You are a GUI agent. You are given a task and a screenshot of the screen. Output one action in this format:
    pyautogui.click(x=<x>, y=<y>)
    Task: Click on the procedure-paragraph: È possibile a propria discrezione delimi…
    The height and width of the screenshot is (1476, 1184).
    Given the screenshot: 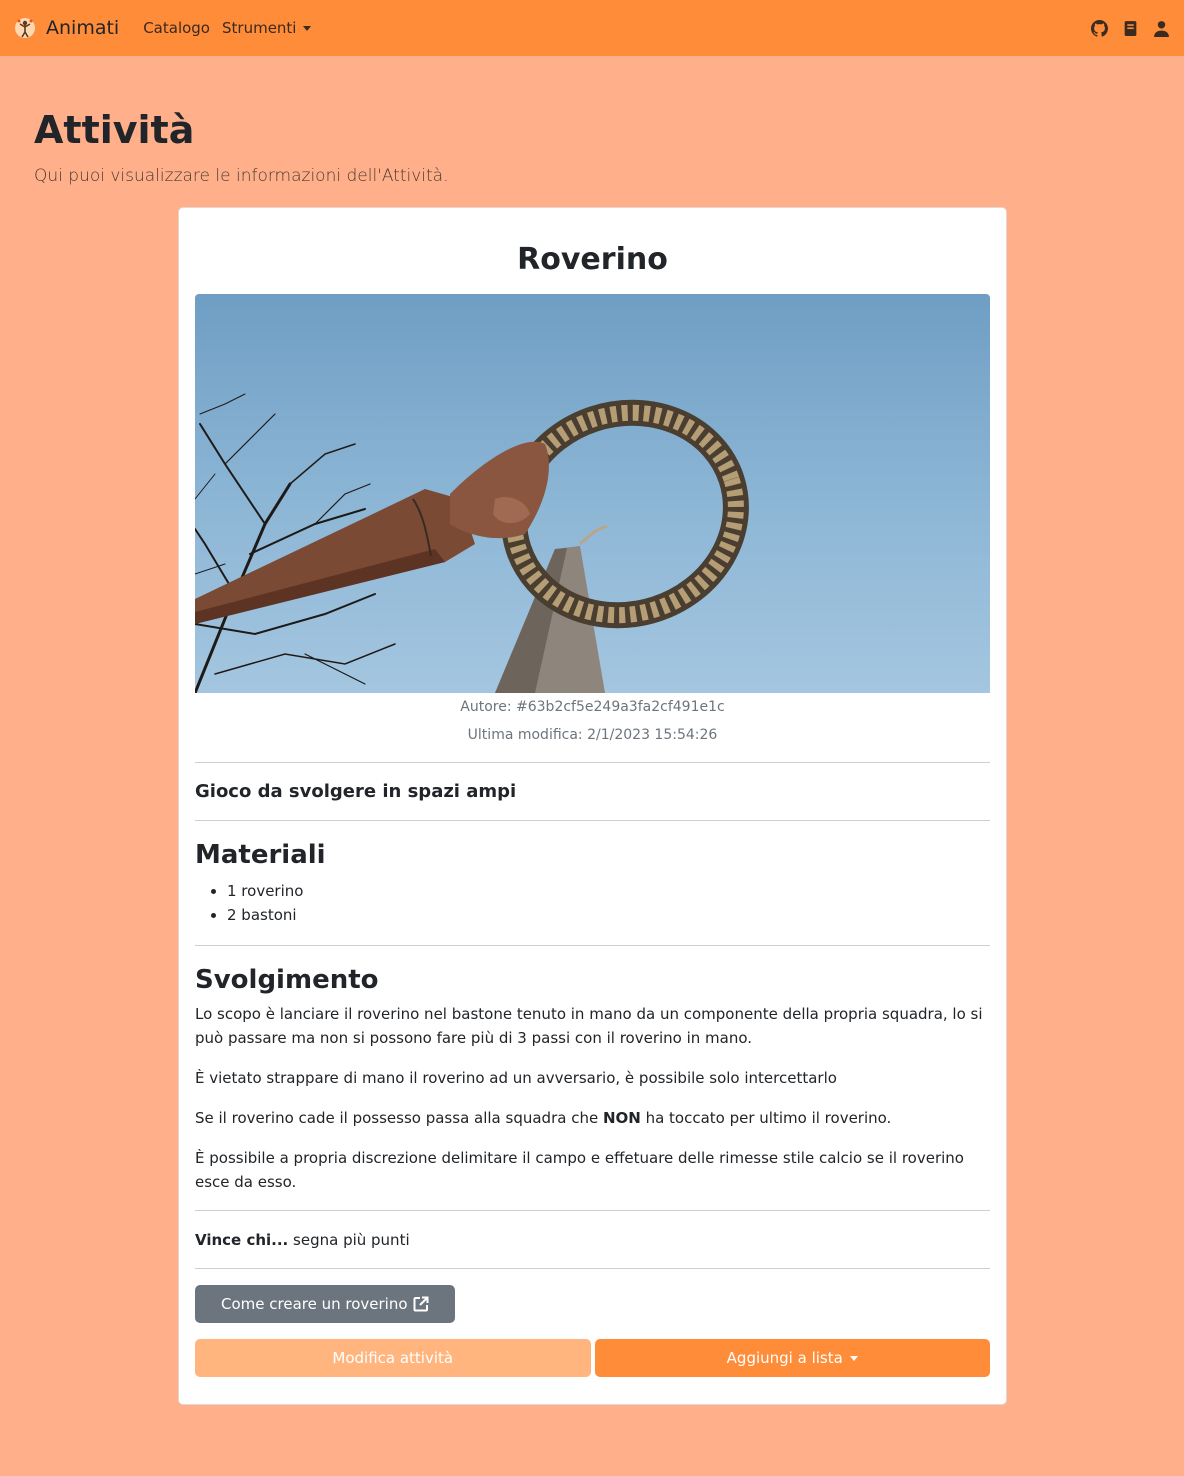 What is the action you would take?
    pyautogui.click(x=579, y=1170)
    